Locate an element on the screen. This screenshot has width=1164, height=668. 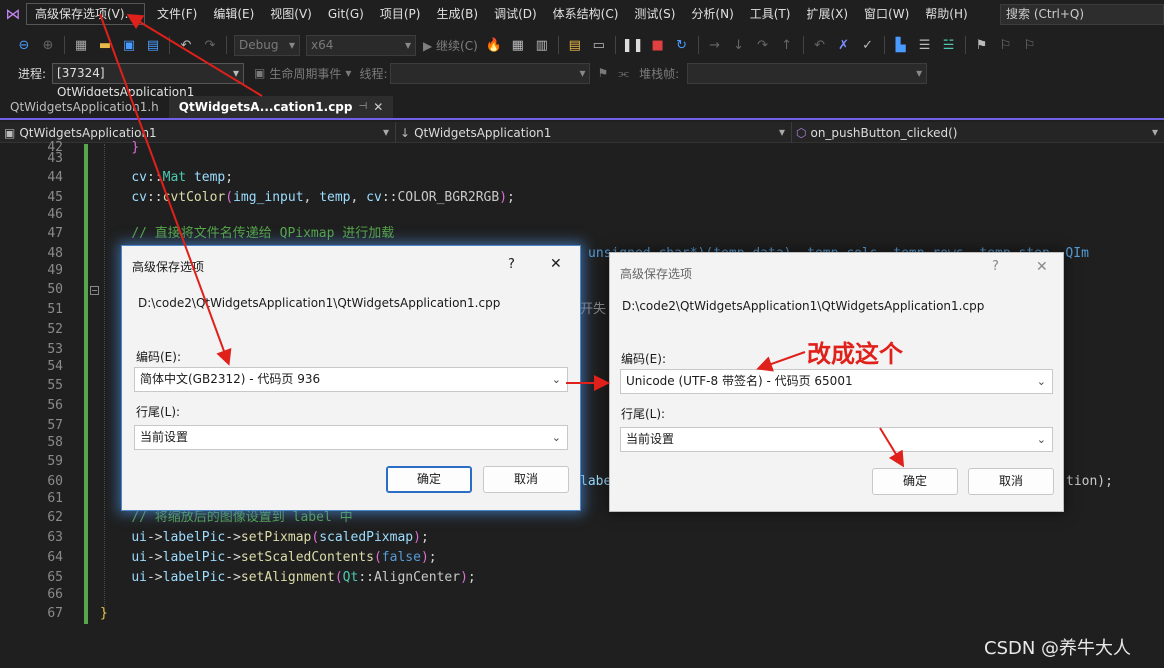
bookmark-next-icon: ⚐ is located at coordinates (1030, 45).